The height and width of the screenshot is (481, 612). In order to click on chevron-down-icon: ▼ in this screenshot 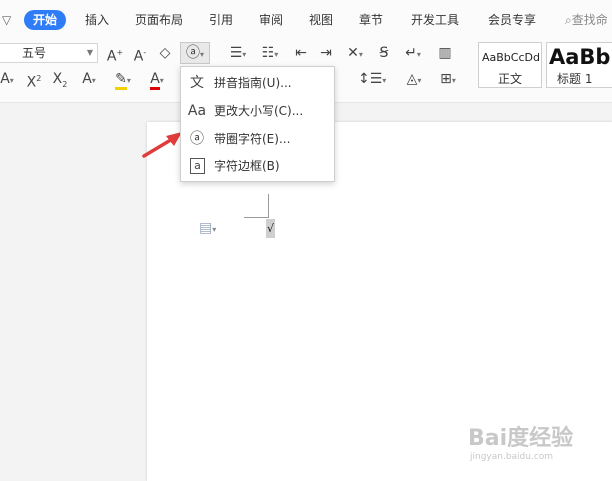, I will do `click(89, 52)`.